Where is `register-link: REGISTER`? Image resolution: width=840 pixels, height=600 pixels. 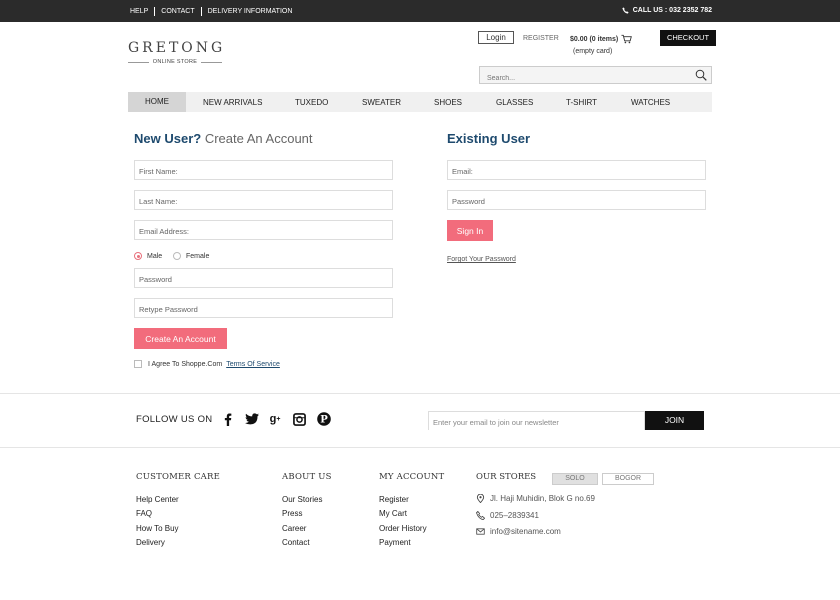 register-link: REGISTER is located at coordinates (541, 38).